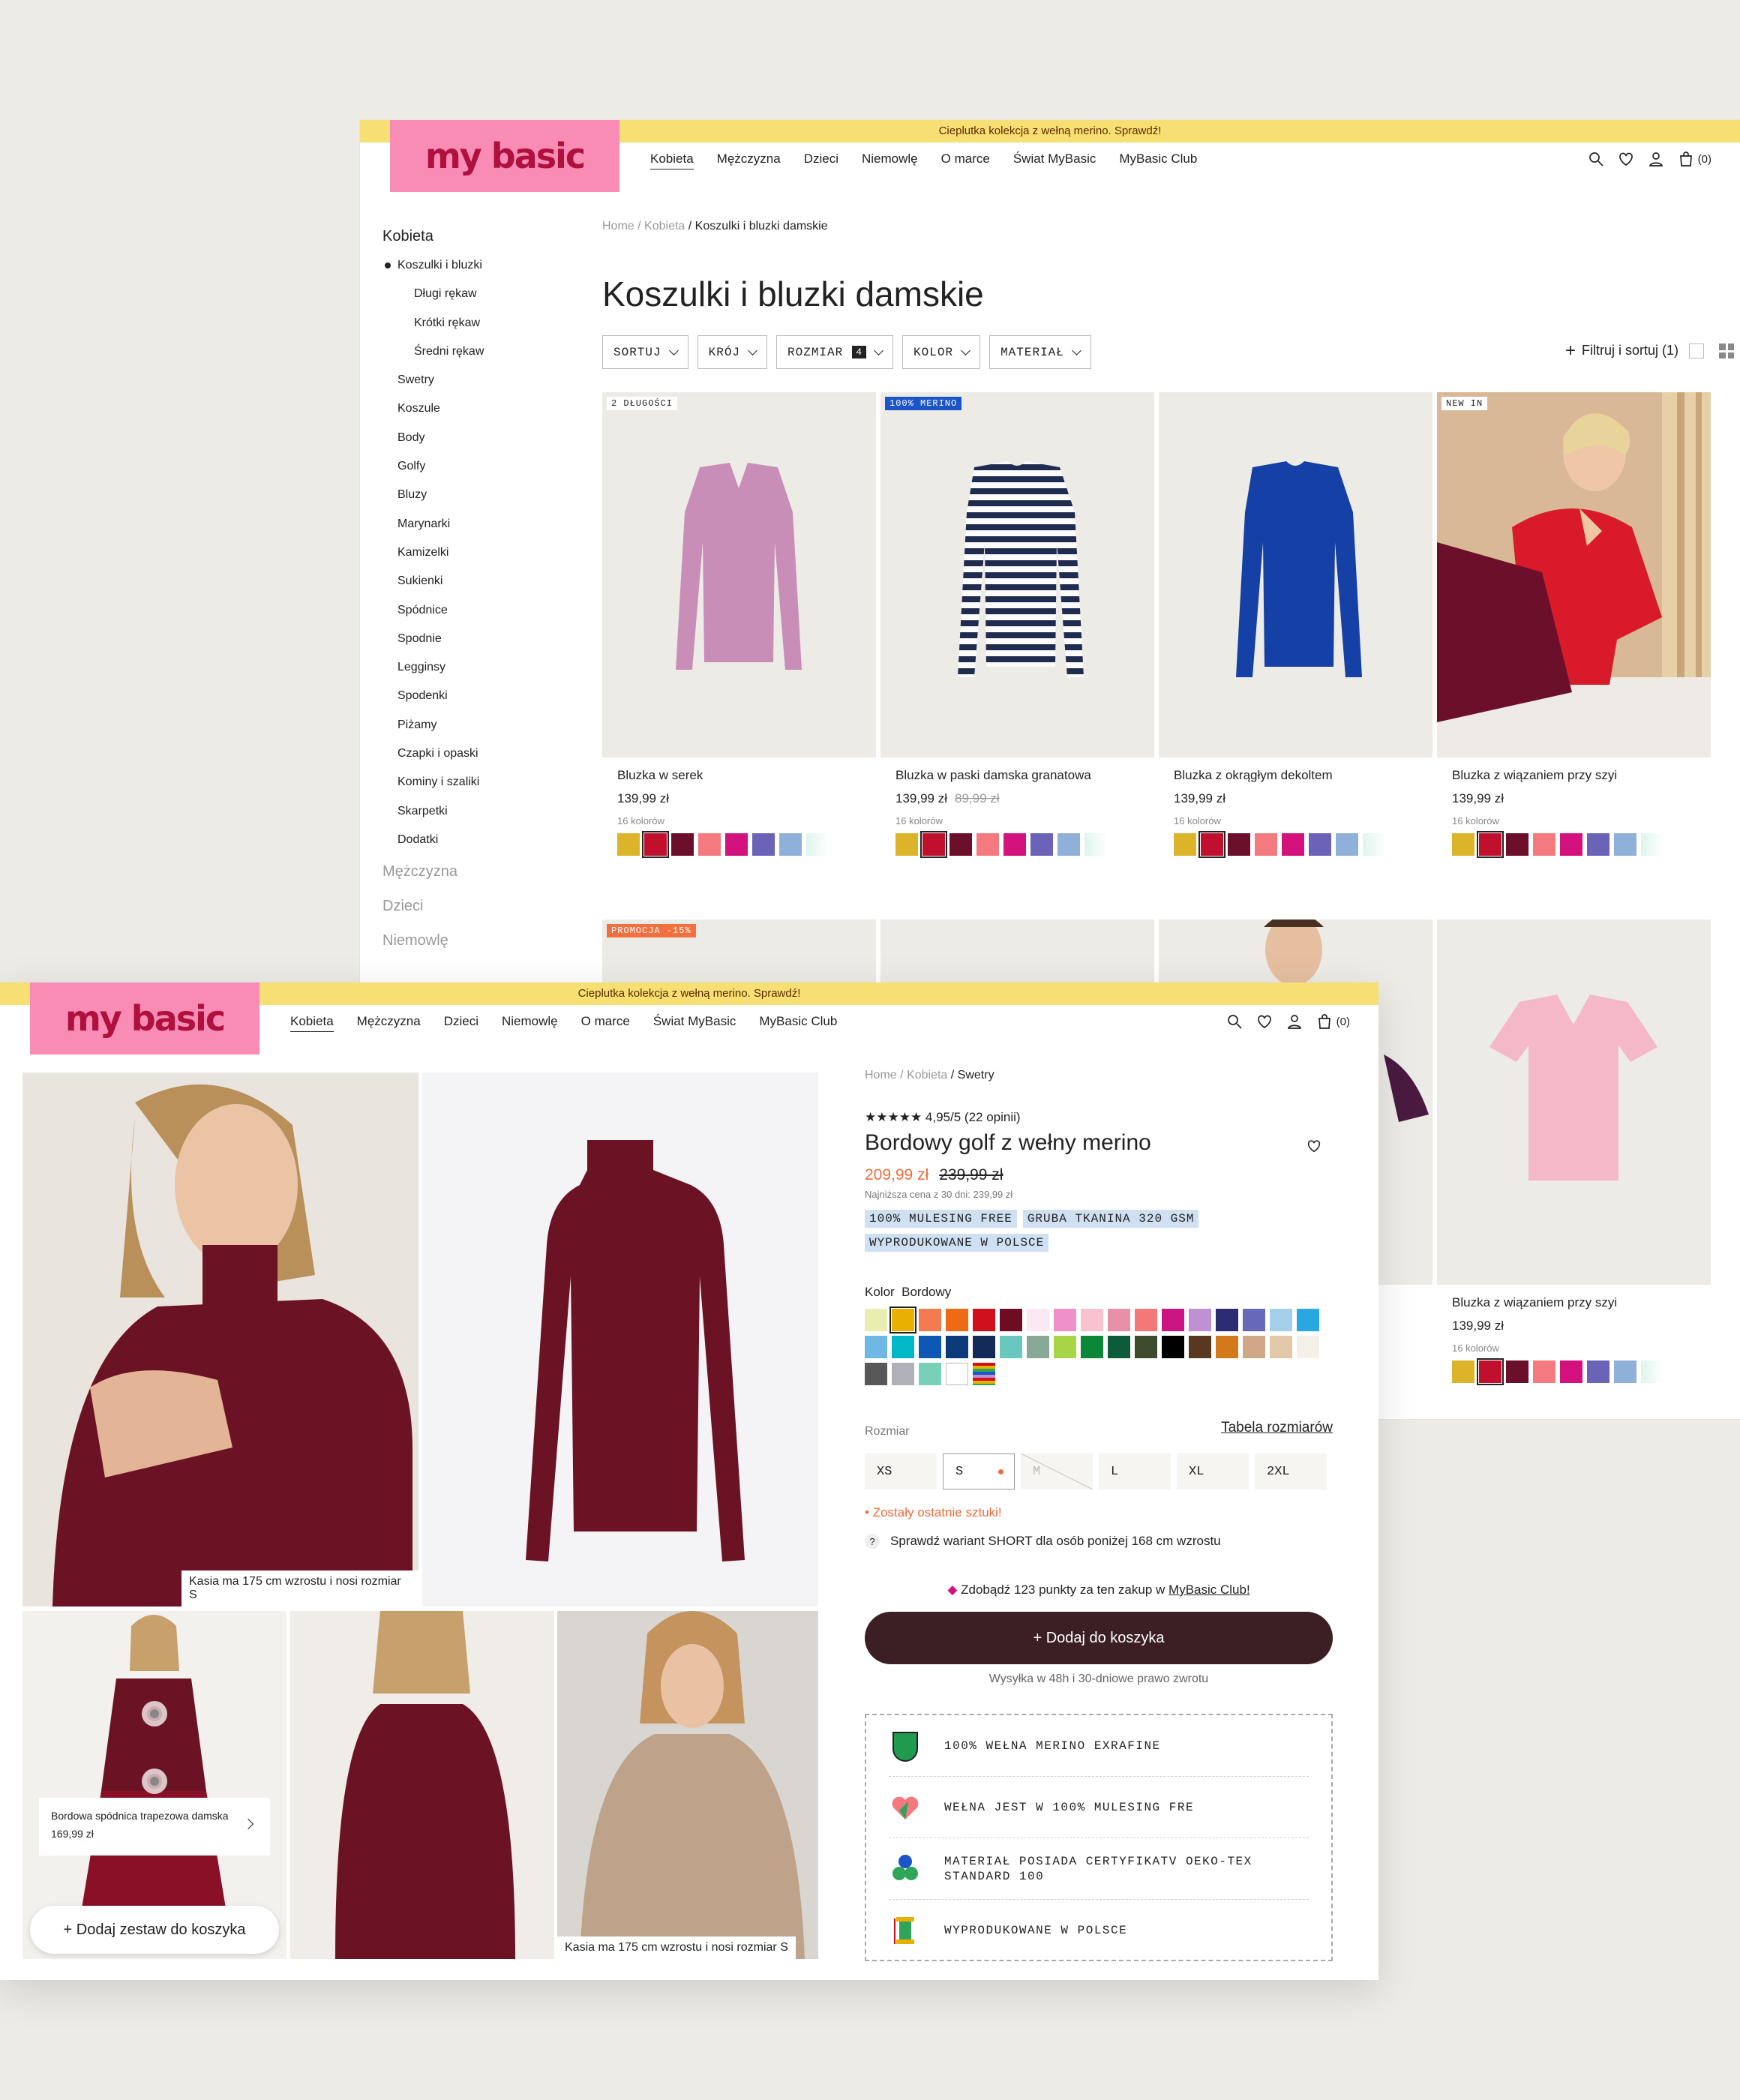 The height and width of the screenshot is (2100, 1740). I want to click on size-option-selected: S, so click(979, 1472).